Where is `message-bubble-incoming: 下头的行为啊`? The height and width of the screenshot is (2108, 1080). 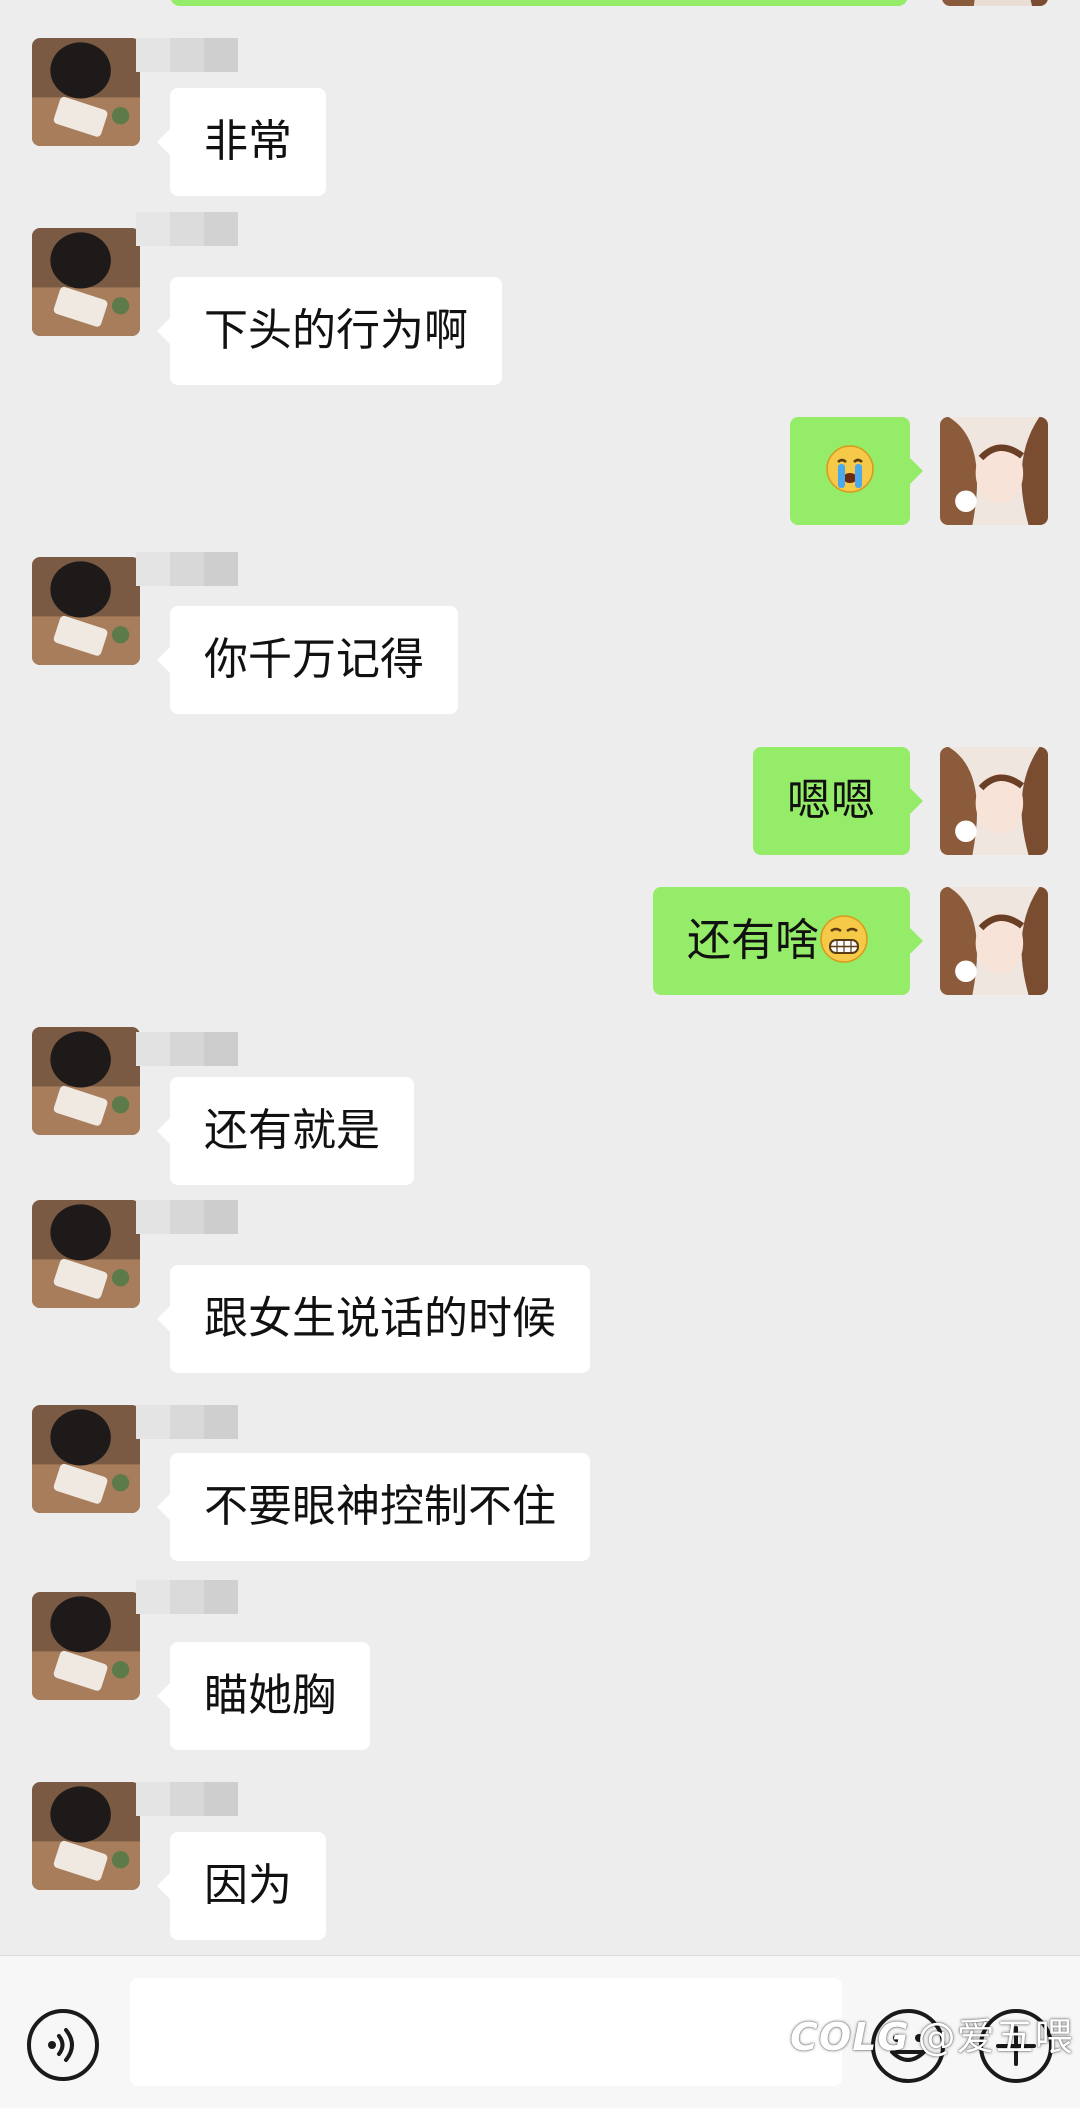 message-bubble-incoming: 下头的行为啊 is located at coordinates (329, 331).